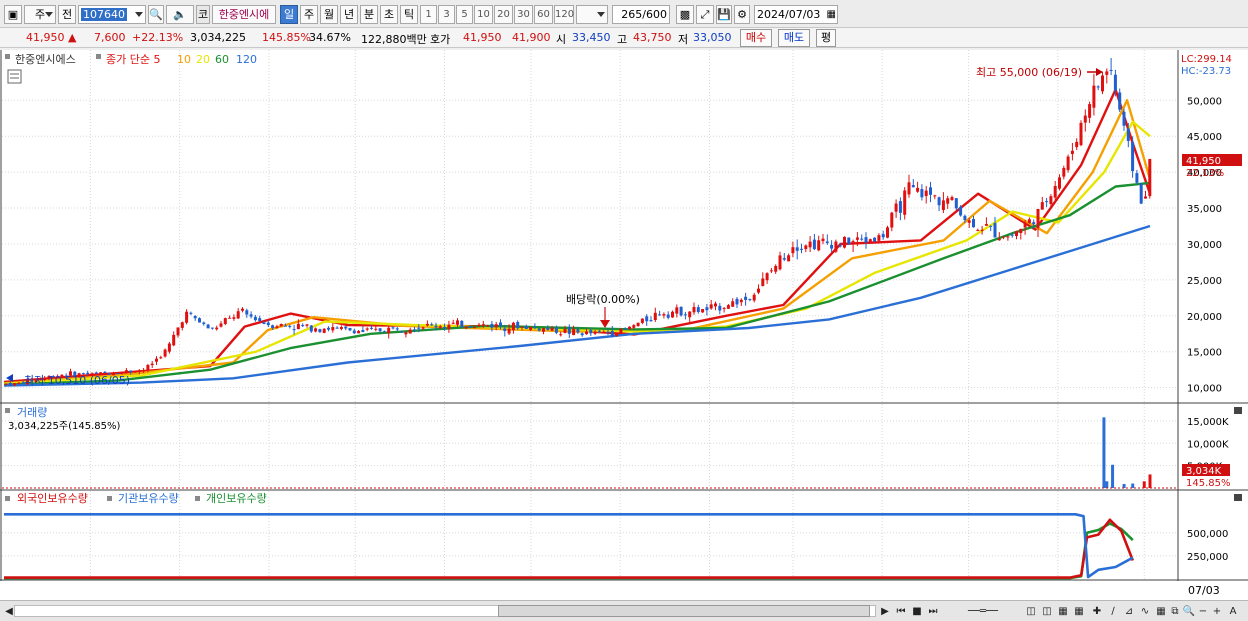 The height and width of the screenshot is (621, 1248). I want to click on period-tab-year: 년, so click(349, 14).